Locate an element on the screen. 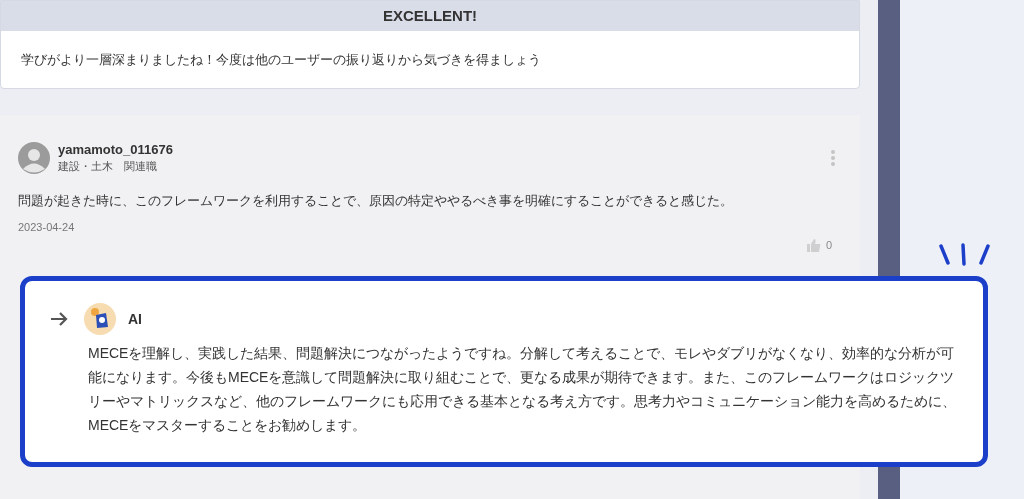 Image resolution: width=1024 pixels, height=499 pixels. arrow-right-icon is located at coordinates (59, 319).